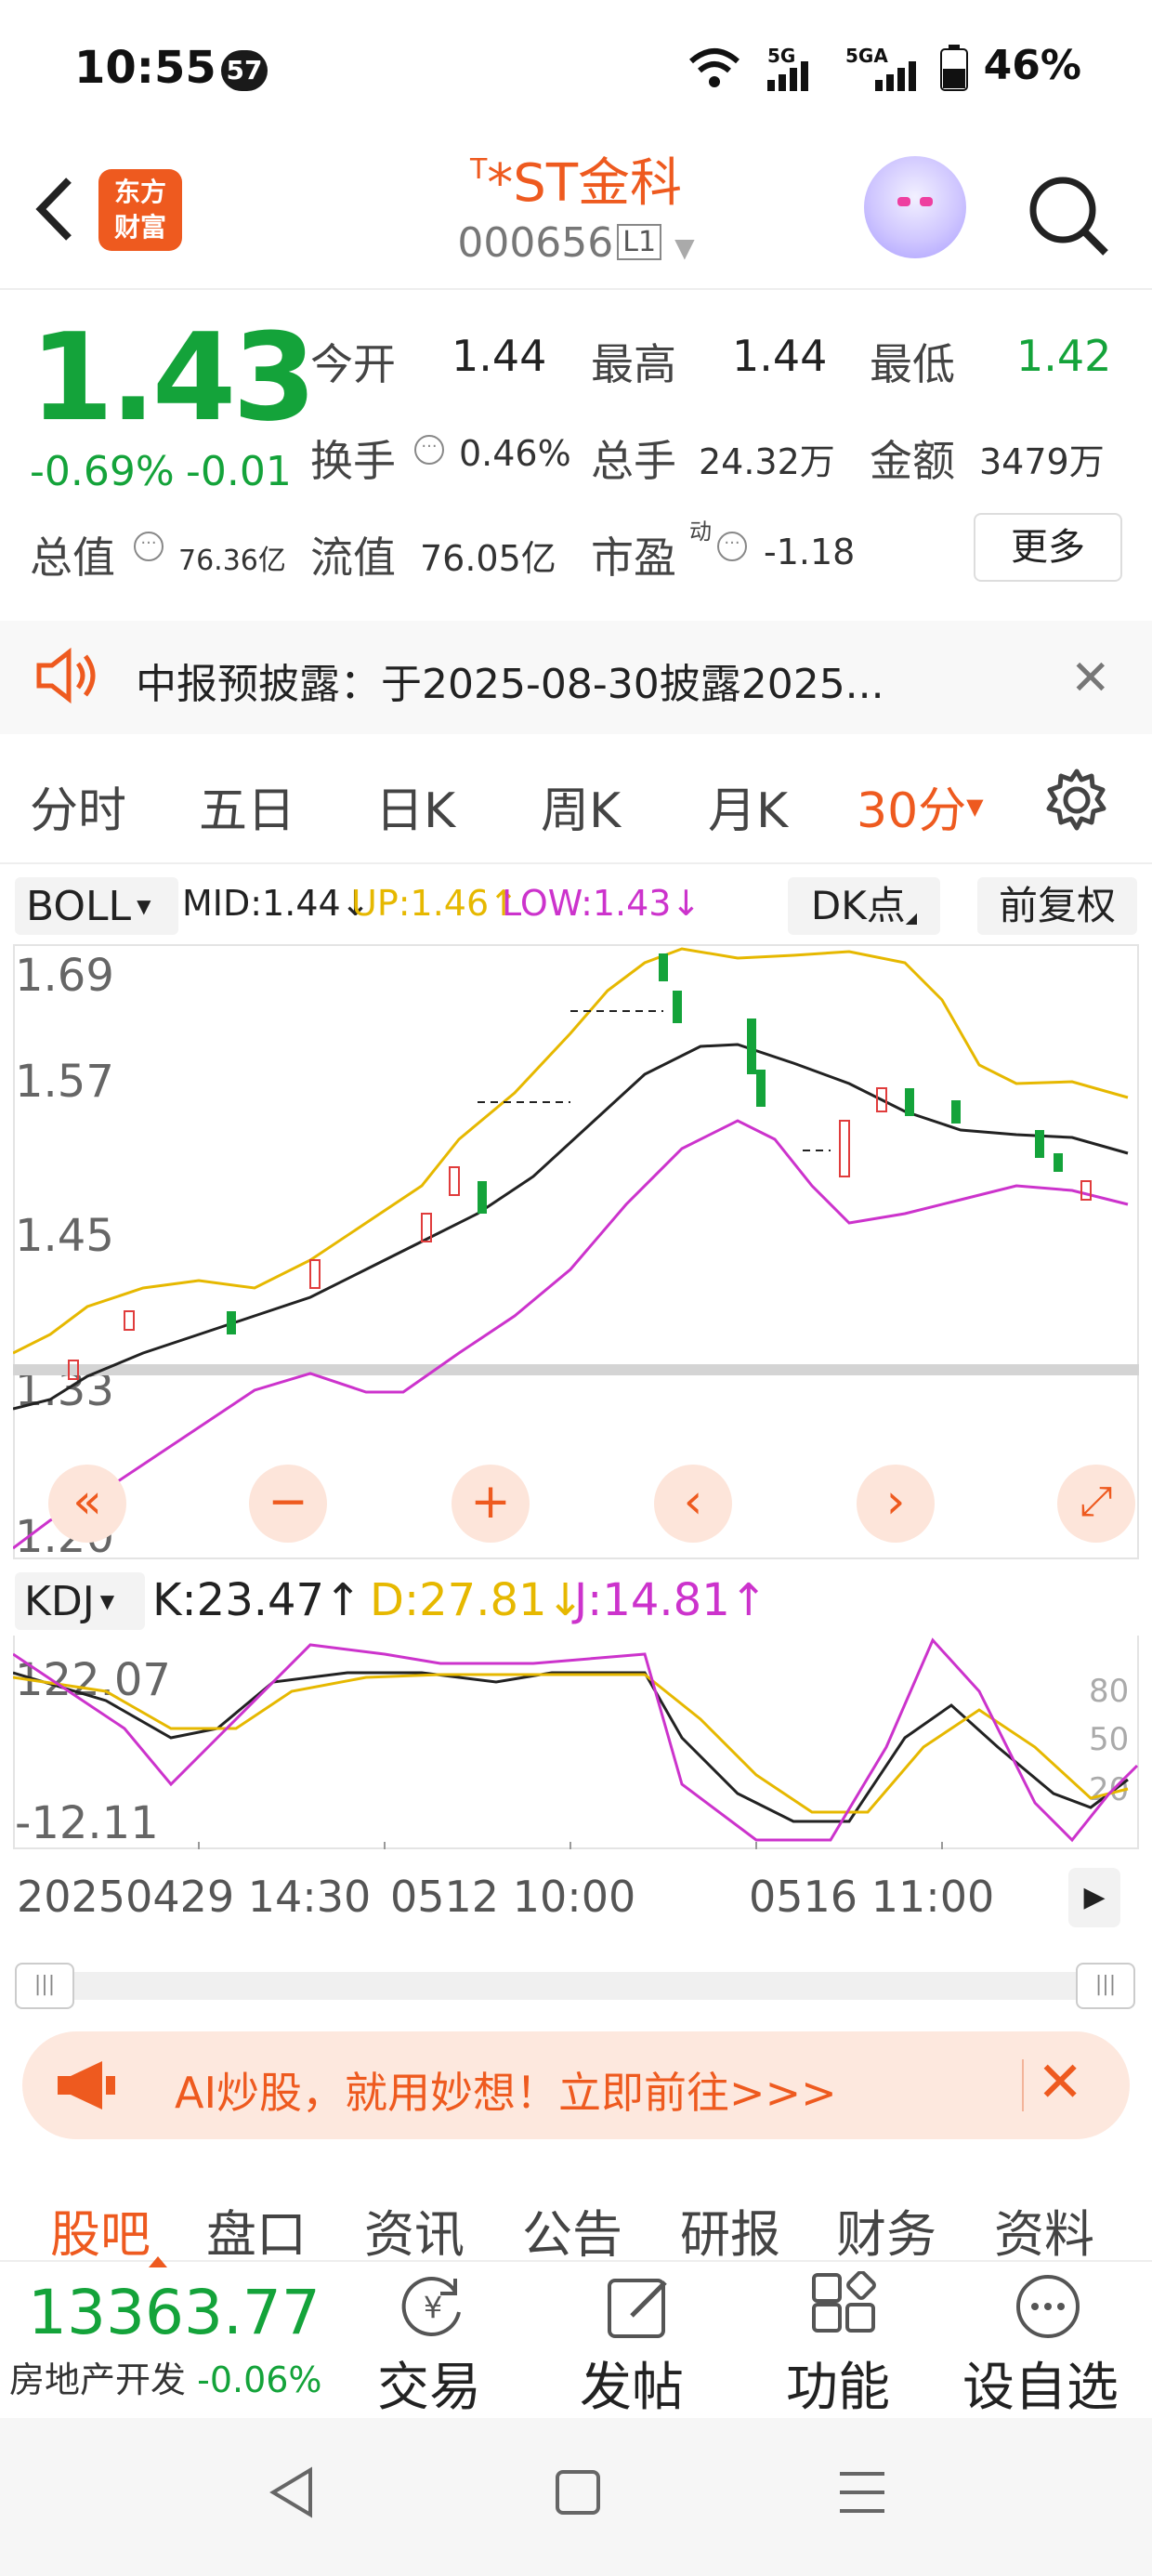  What do you see at coordinates (429, 2383) in the screenshot?
I see `trade-button: 交易` at bounding box center [429, 2383].